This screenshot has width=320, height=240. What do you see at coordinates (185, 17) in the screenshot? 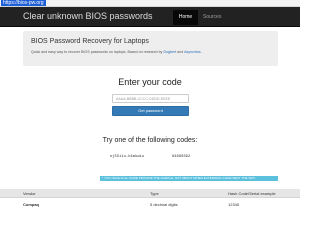
I see `nav-item-home: Home` at bounding box center [185, 17].